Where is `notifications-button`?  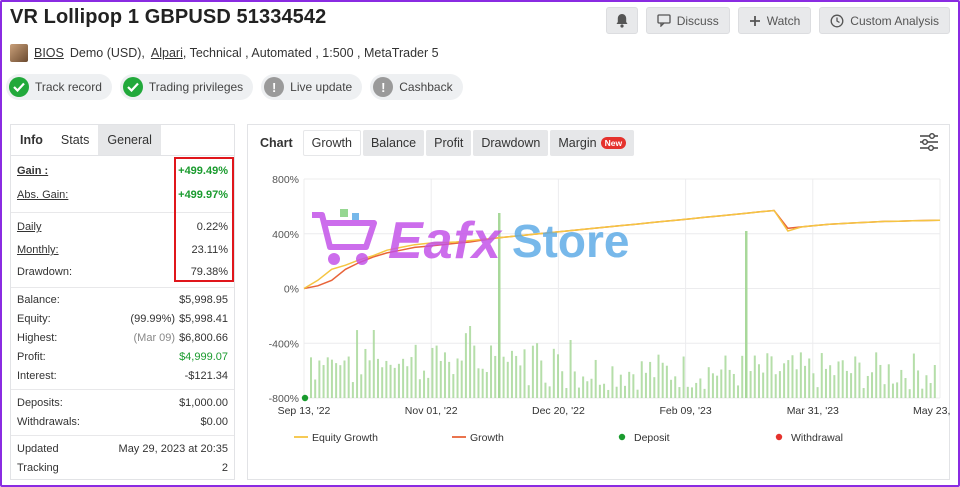 notifications-button is located at coordinates (621, 20).